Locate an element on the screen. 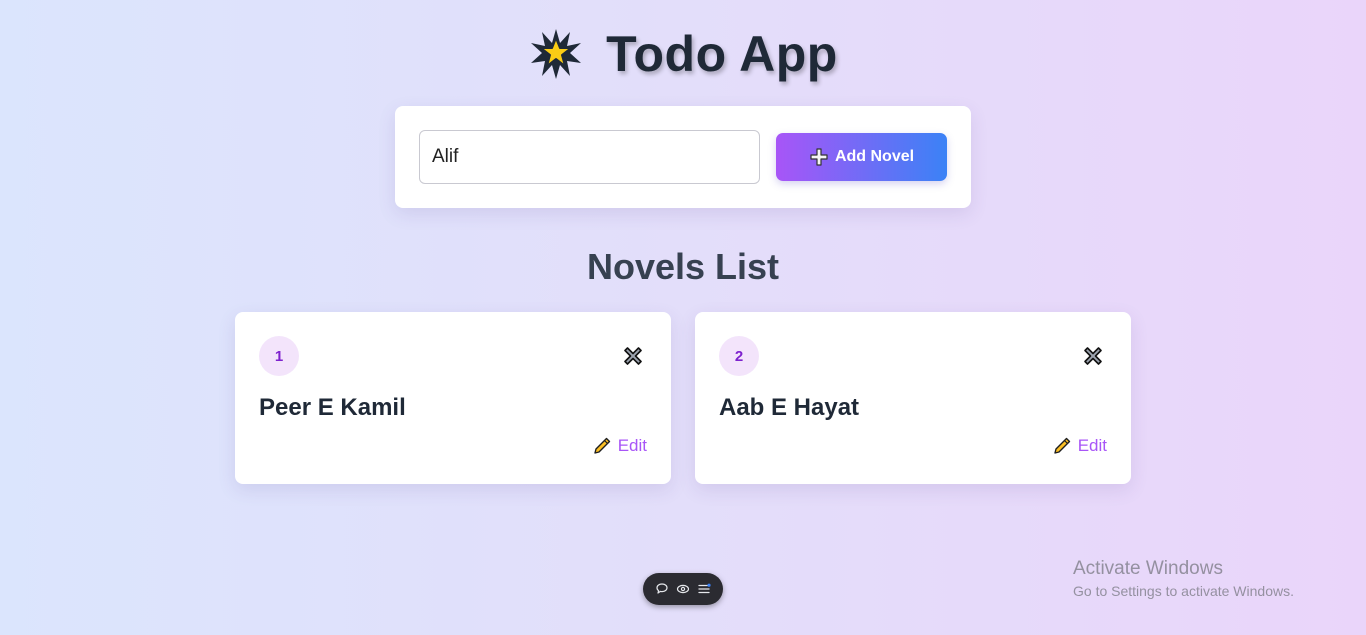 This screenshot has height=635, width=1366. novel-name: Peer E Kamil is located at coordinates (332, 407).